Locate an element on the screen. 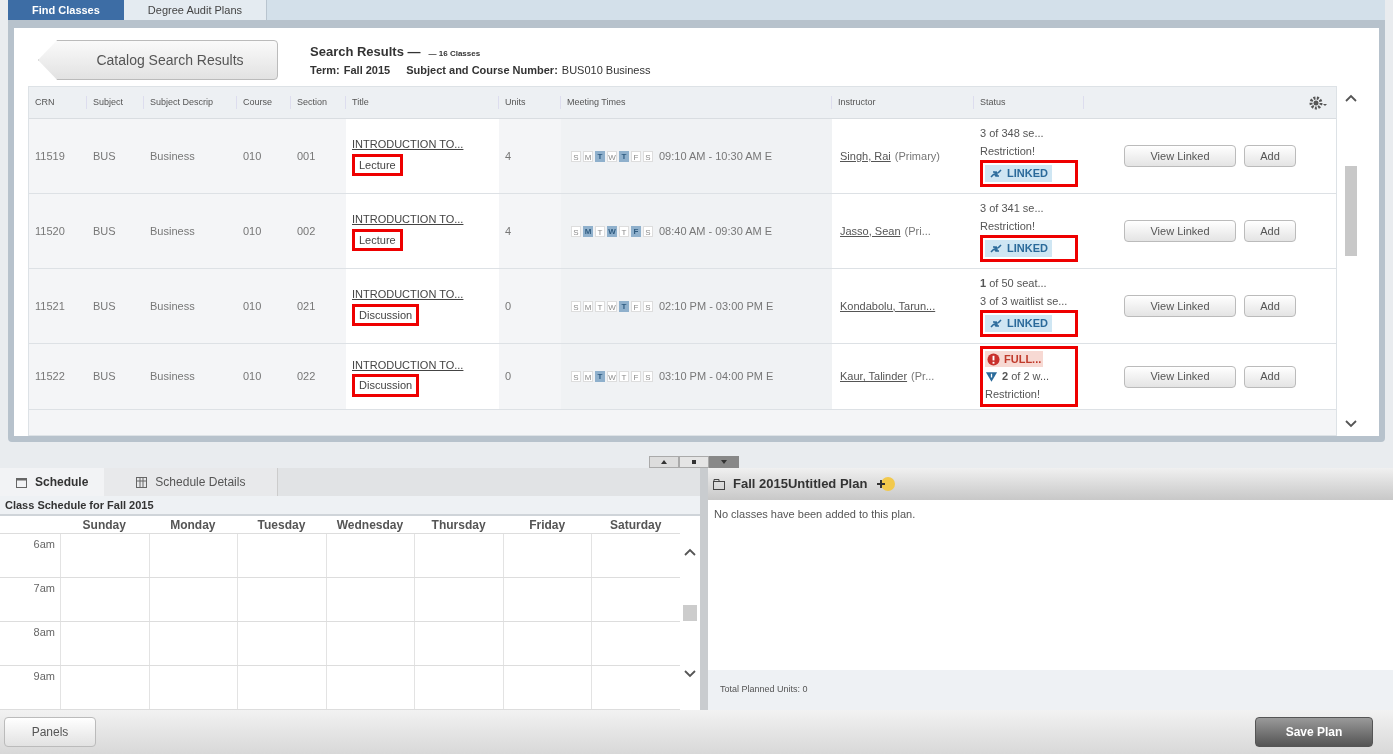 The height and width of the screenshot is (754, 1393). column-header: Title is located at coordinates (422, 102).